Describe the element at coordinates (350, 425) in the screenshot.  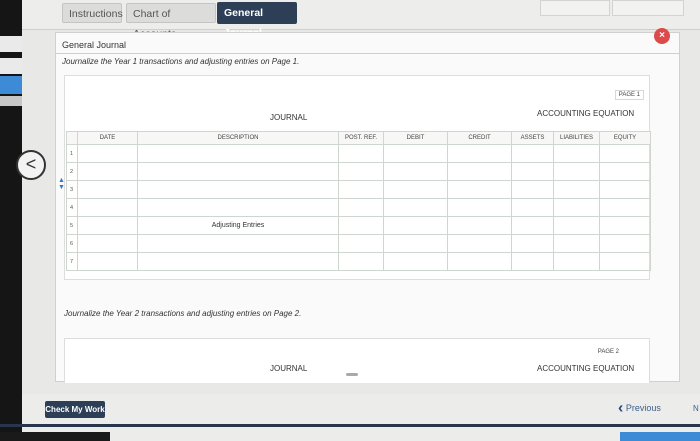
I see `divider` at that location.